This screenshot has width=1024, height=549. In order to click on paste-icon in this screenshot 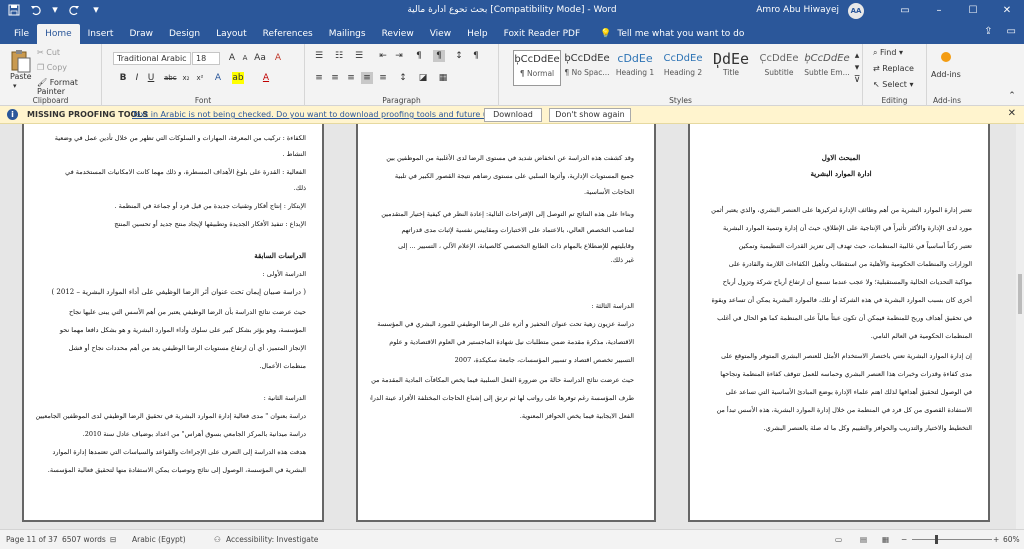, I will do `click(21, 61)`.